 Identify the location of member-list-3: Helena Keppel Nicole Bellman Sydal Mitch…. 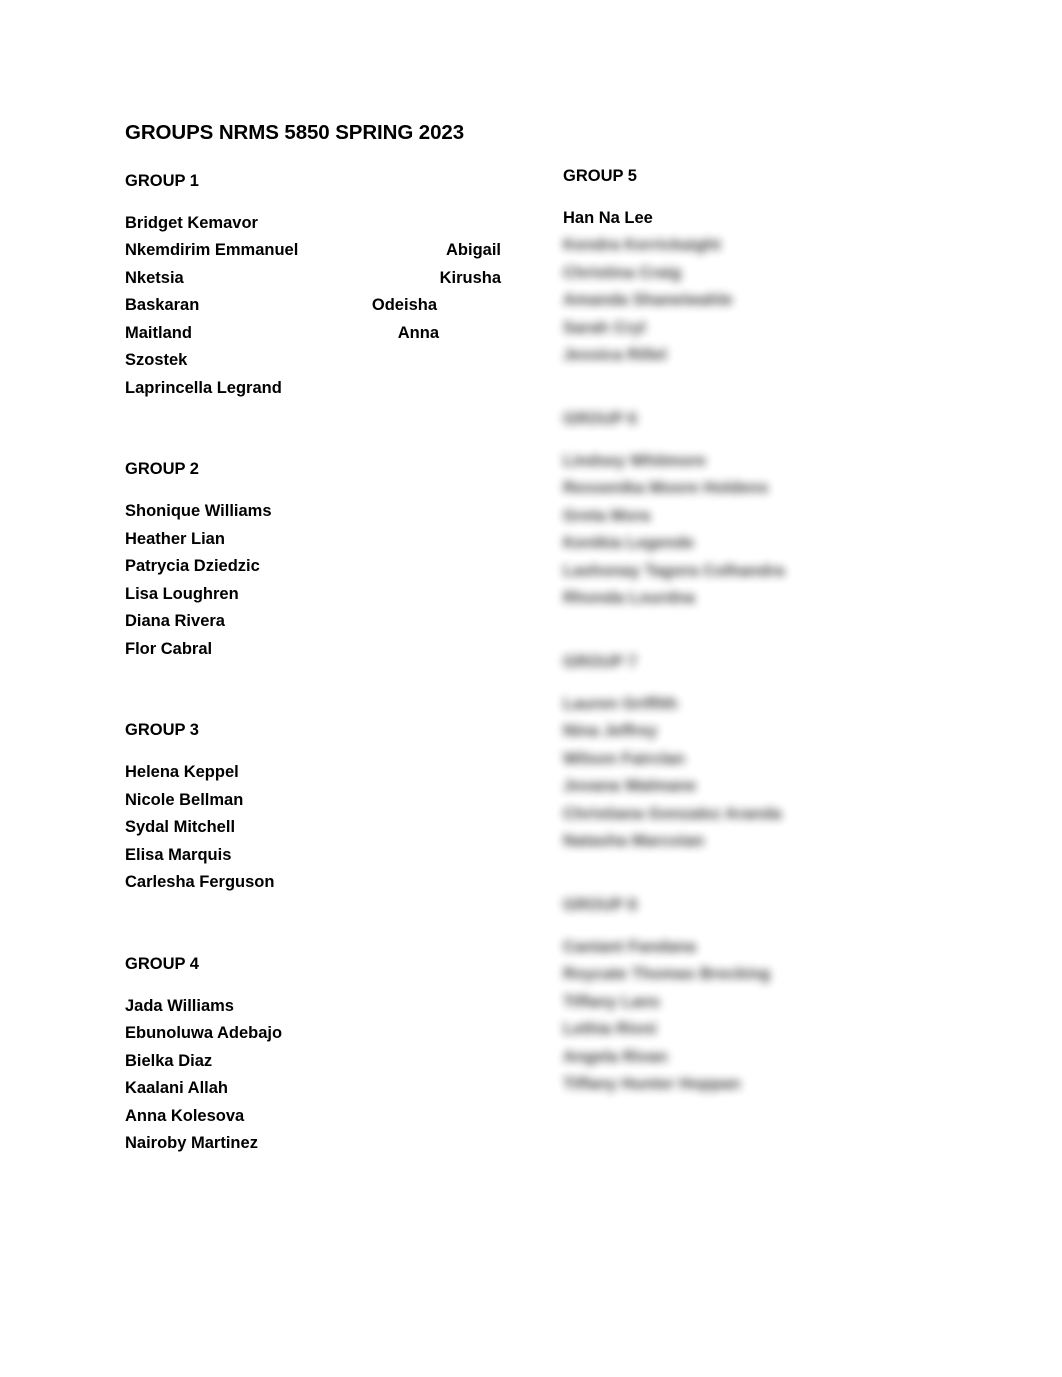
(315, 828).